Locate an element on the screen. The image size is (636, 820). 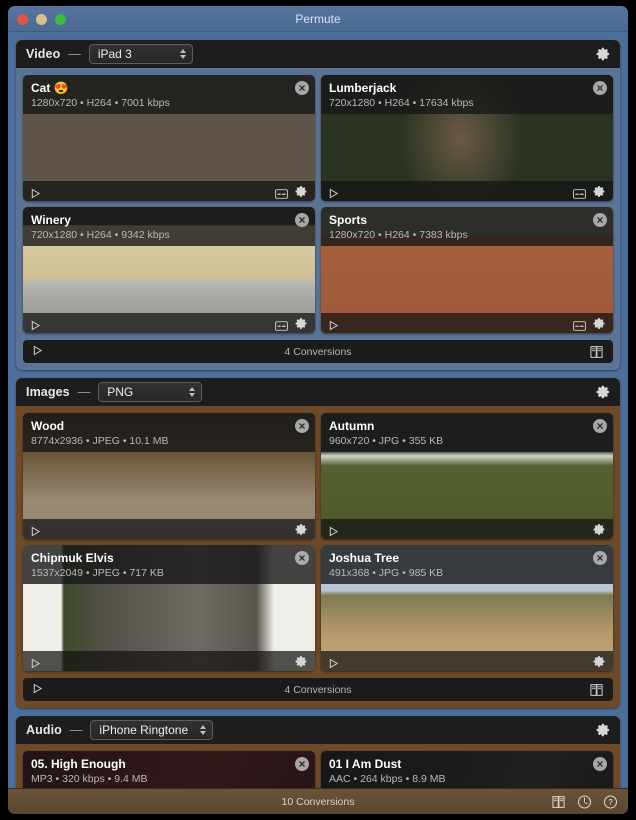
preset-dropdown-video: iPad 3 is located at coordinates (140, 54).